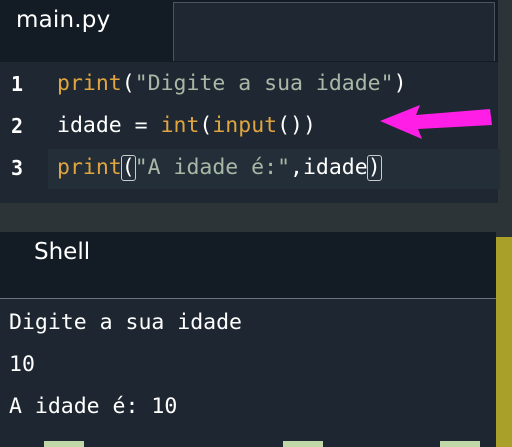  What do you see at coordinates (212, 167) in the screenshot?
I see `token-string: "A idade é:"` at bounding box center [212, 167].